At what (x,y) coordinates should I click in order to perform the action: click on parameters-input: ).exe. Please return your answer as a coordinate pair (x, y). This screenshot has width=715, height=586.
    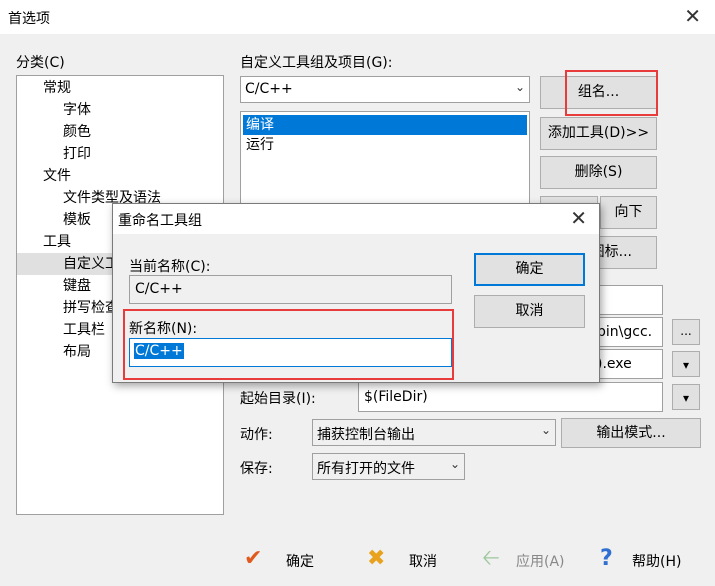
    Looking at the image, I should click on (626, 364).